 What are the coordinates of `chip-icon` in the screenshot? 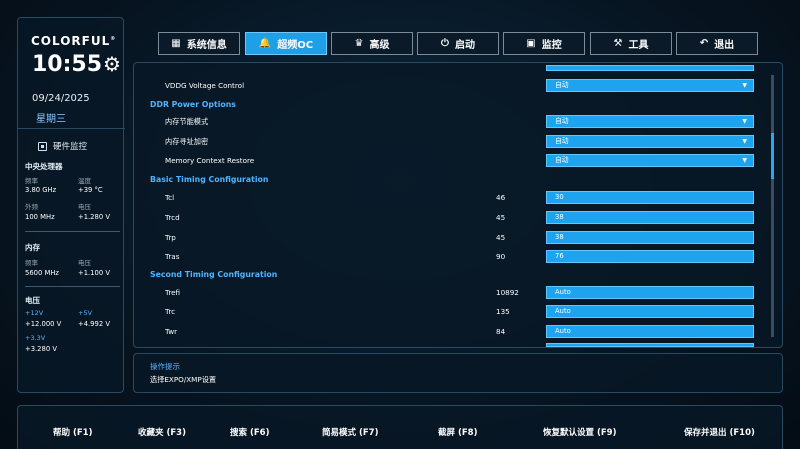 It's located at (42, 146).